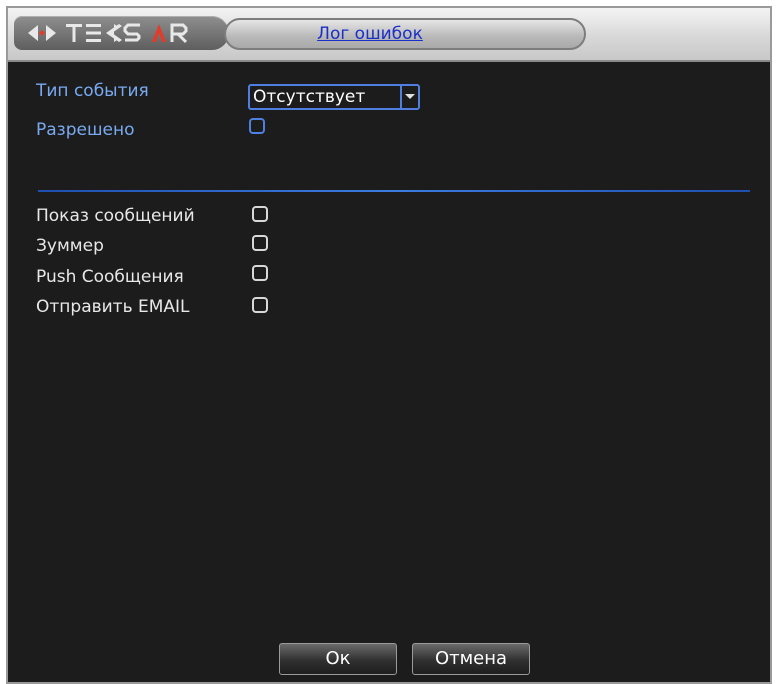 This screenshot has width=778, height=684. Describe the element at coordinates (309, 97) in the screenshot. I see `event-type-value: Отсутствует` at that location.